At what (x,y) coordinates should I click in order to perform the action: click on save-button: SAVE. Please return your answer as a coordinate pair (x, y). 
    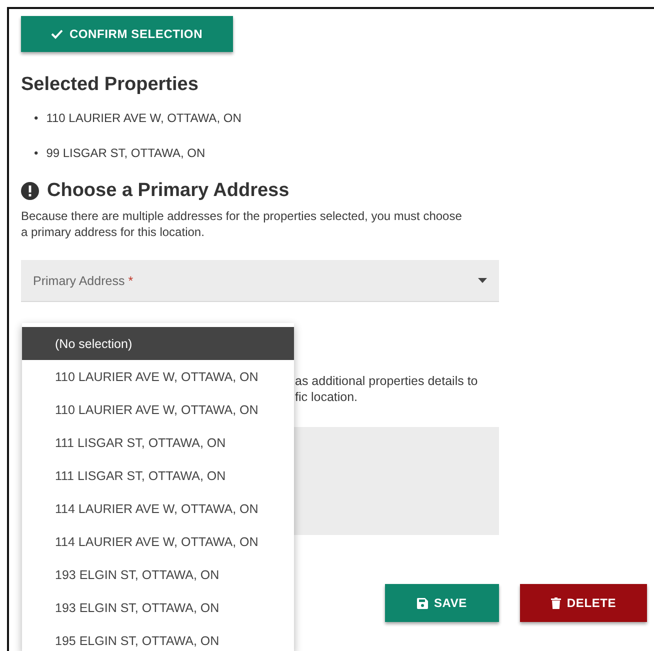
    Looking at the image, I should click on (442, 603).